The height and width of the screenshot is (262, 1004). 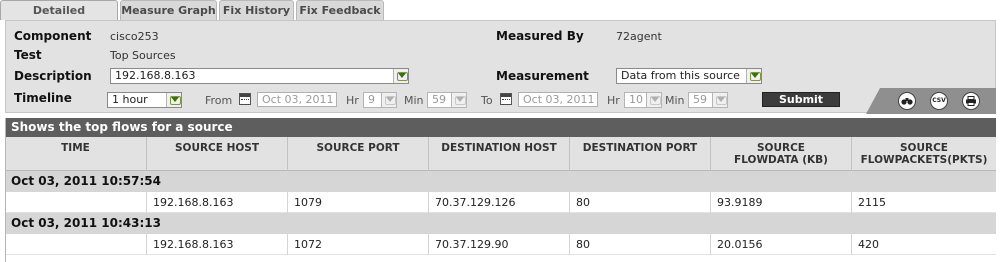 I want to click on column-header-source-flowdata: SOURCE FLOWDATA (KB), so click(x=781, y=154).